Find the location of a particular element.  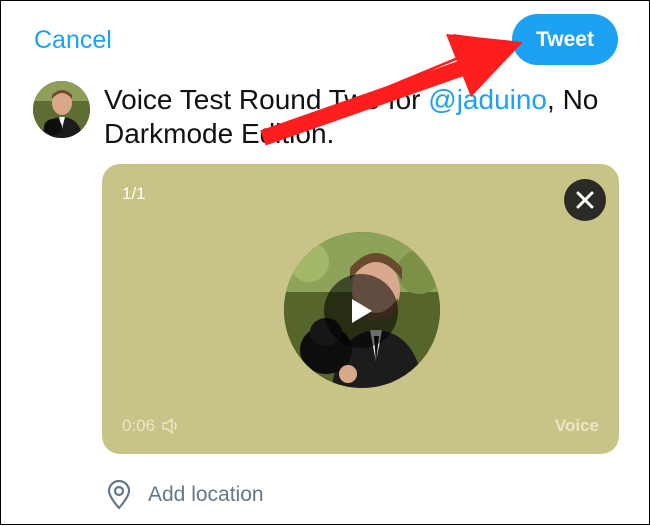

cancel-button: Cancel is located at coordinates (73, 40).